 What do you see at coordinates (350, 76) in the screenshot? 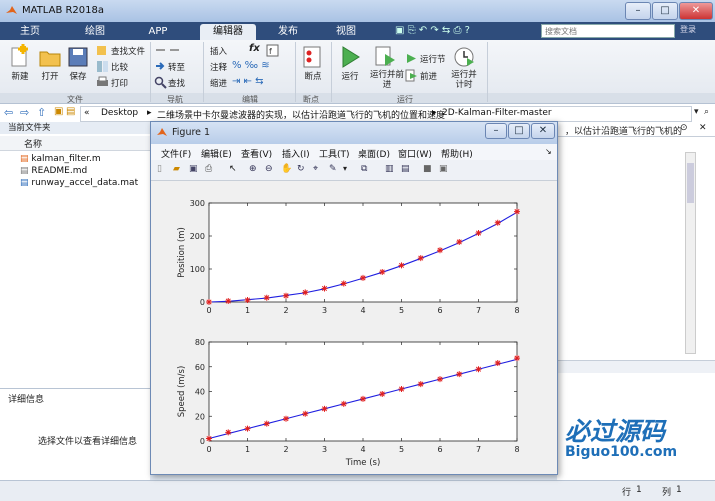
I see `run-button: 运行` at bounding box center [350, 76].